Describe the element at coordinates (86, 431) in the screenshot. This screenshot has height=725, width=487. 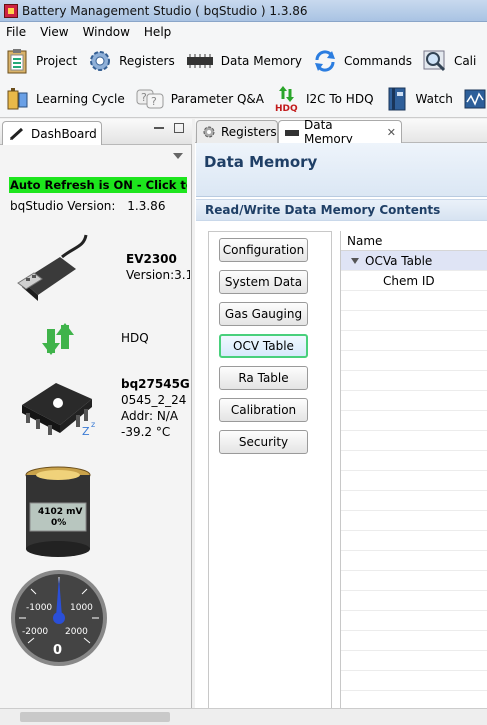
I see `svg-text: Z` at that location.